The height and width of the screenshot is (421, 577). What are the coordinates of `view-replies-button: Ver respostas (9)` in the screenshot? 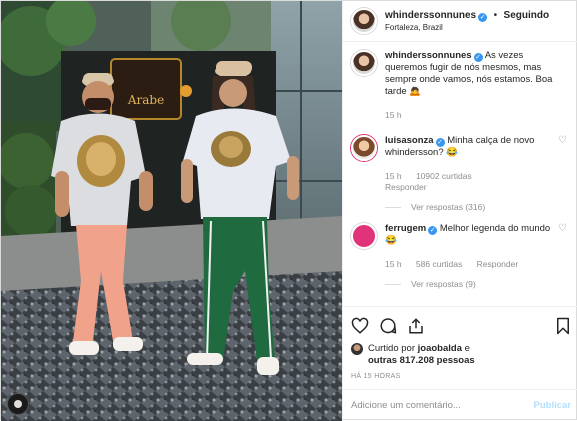 It's located at (473, 284).